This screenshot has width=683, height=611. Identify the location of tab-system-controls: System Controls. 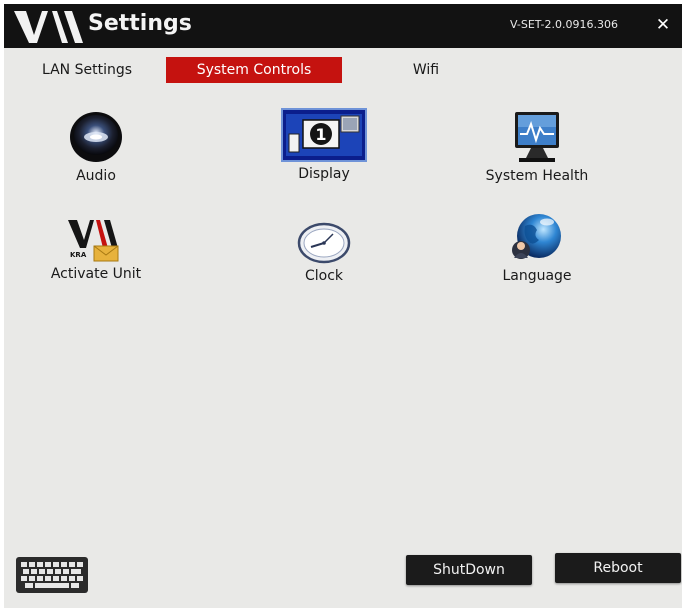
(254, 70).